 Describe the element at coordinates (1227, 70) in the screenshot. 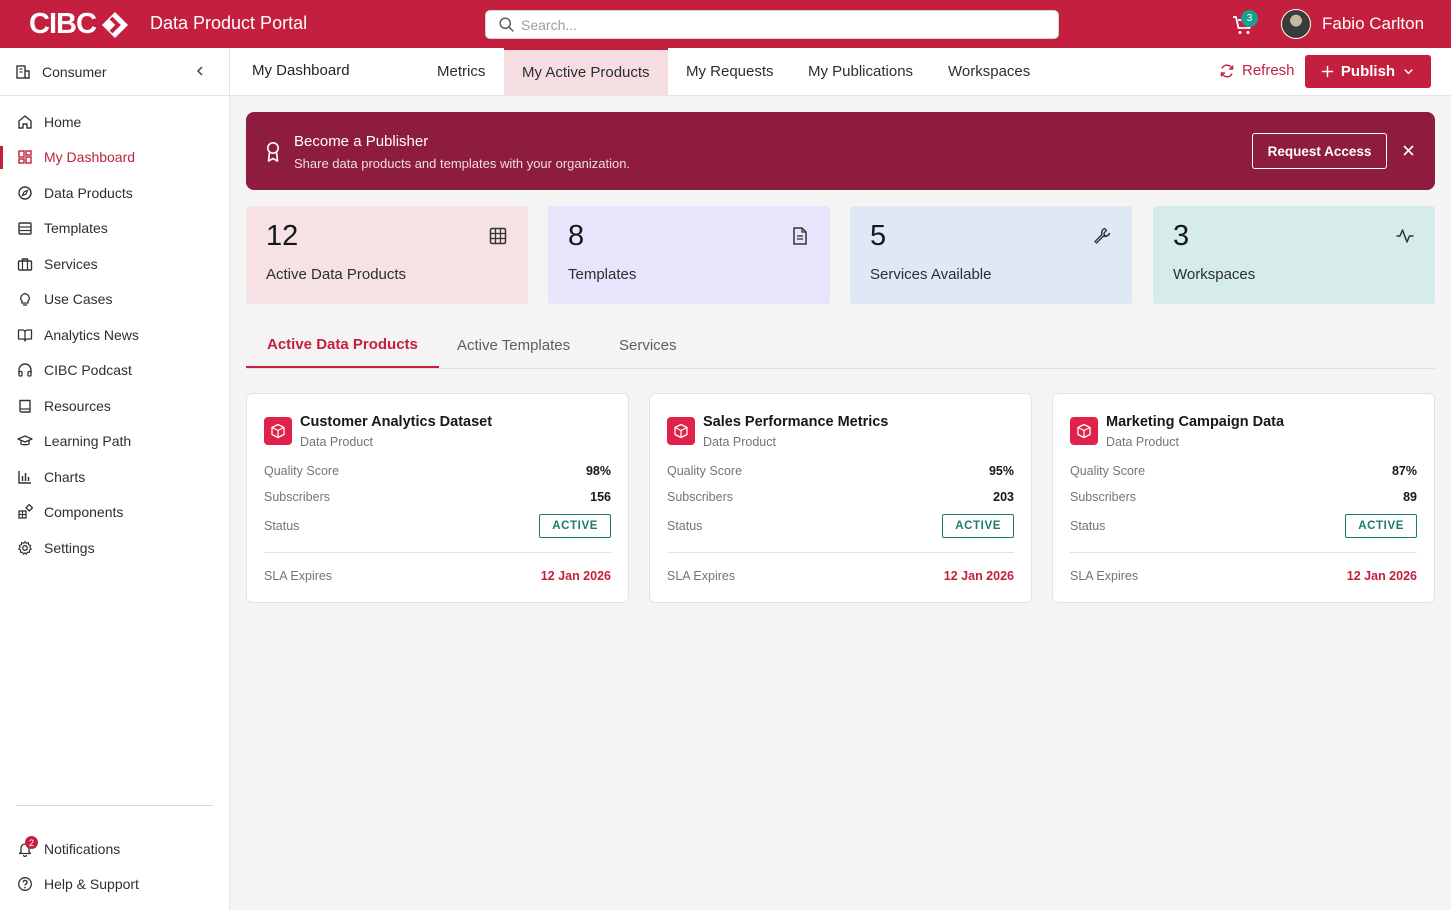

I see `refresh-icon` at that location.